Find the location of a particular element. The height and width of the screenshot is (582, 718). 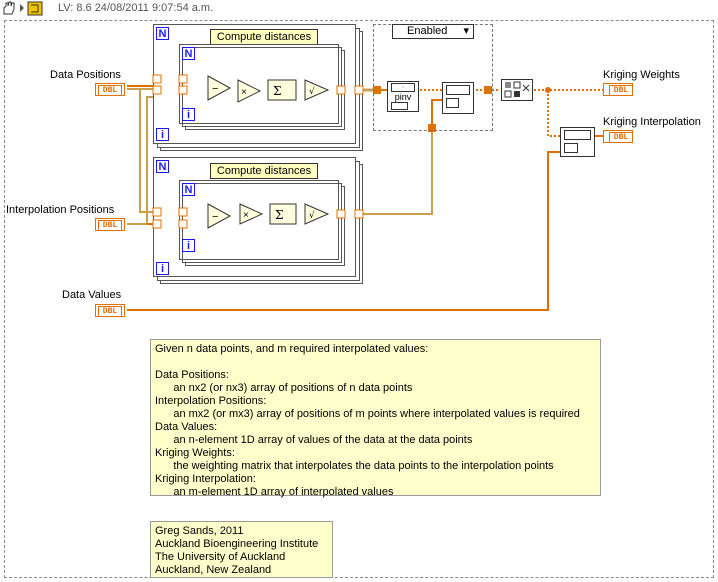

pinv-node: · pinv is located at coordinates (403, 96).